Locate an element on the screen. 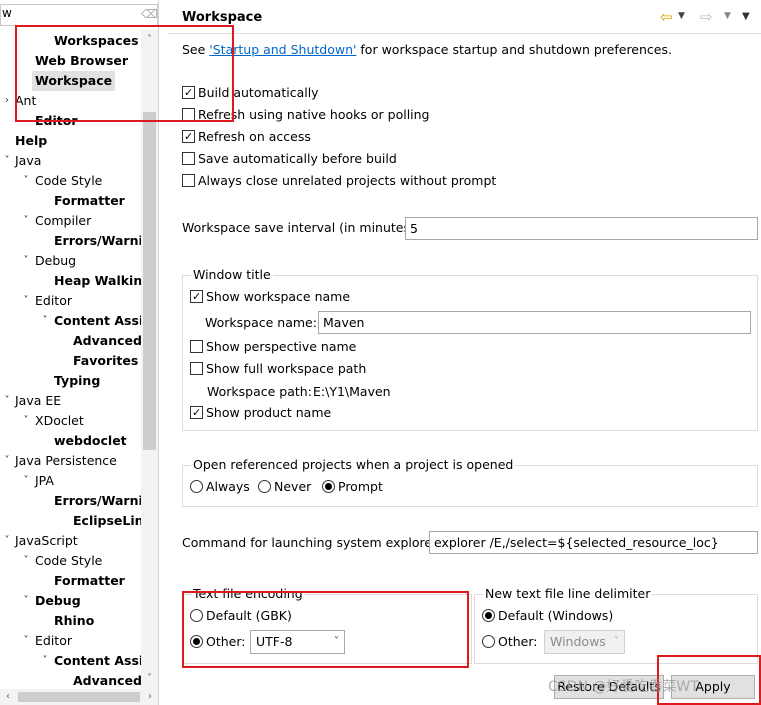 The height and width of the screenshot is (705, 761). panel-sash is located at coordinates (163, 352).